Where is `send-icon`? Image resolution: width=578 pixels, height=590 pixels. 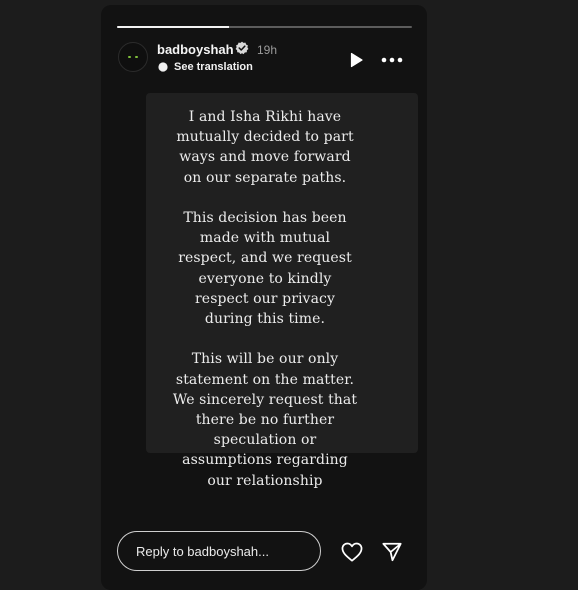
send-icon is located at coordinates (392, 552).